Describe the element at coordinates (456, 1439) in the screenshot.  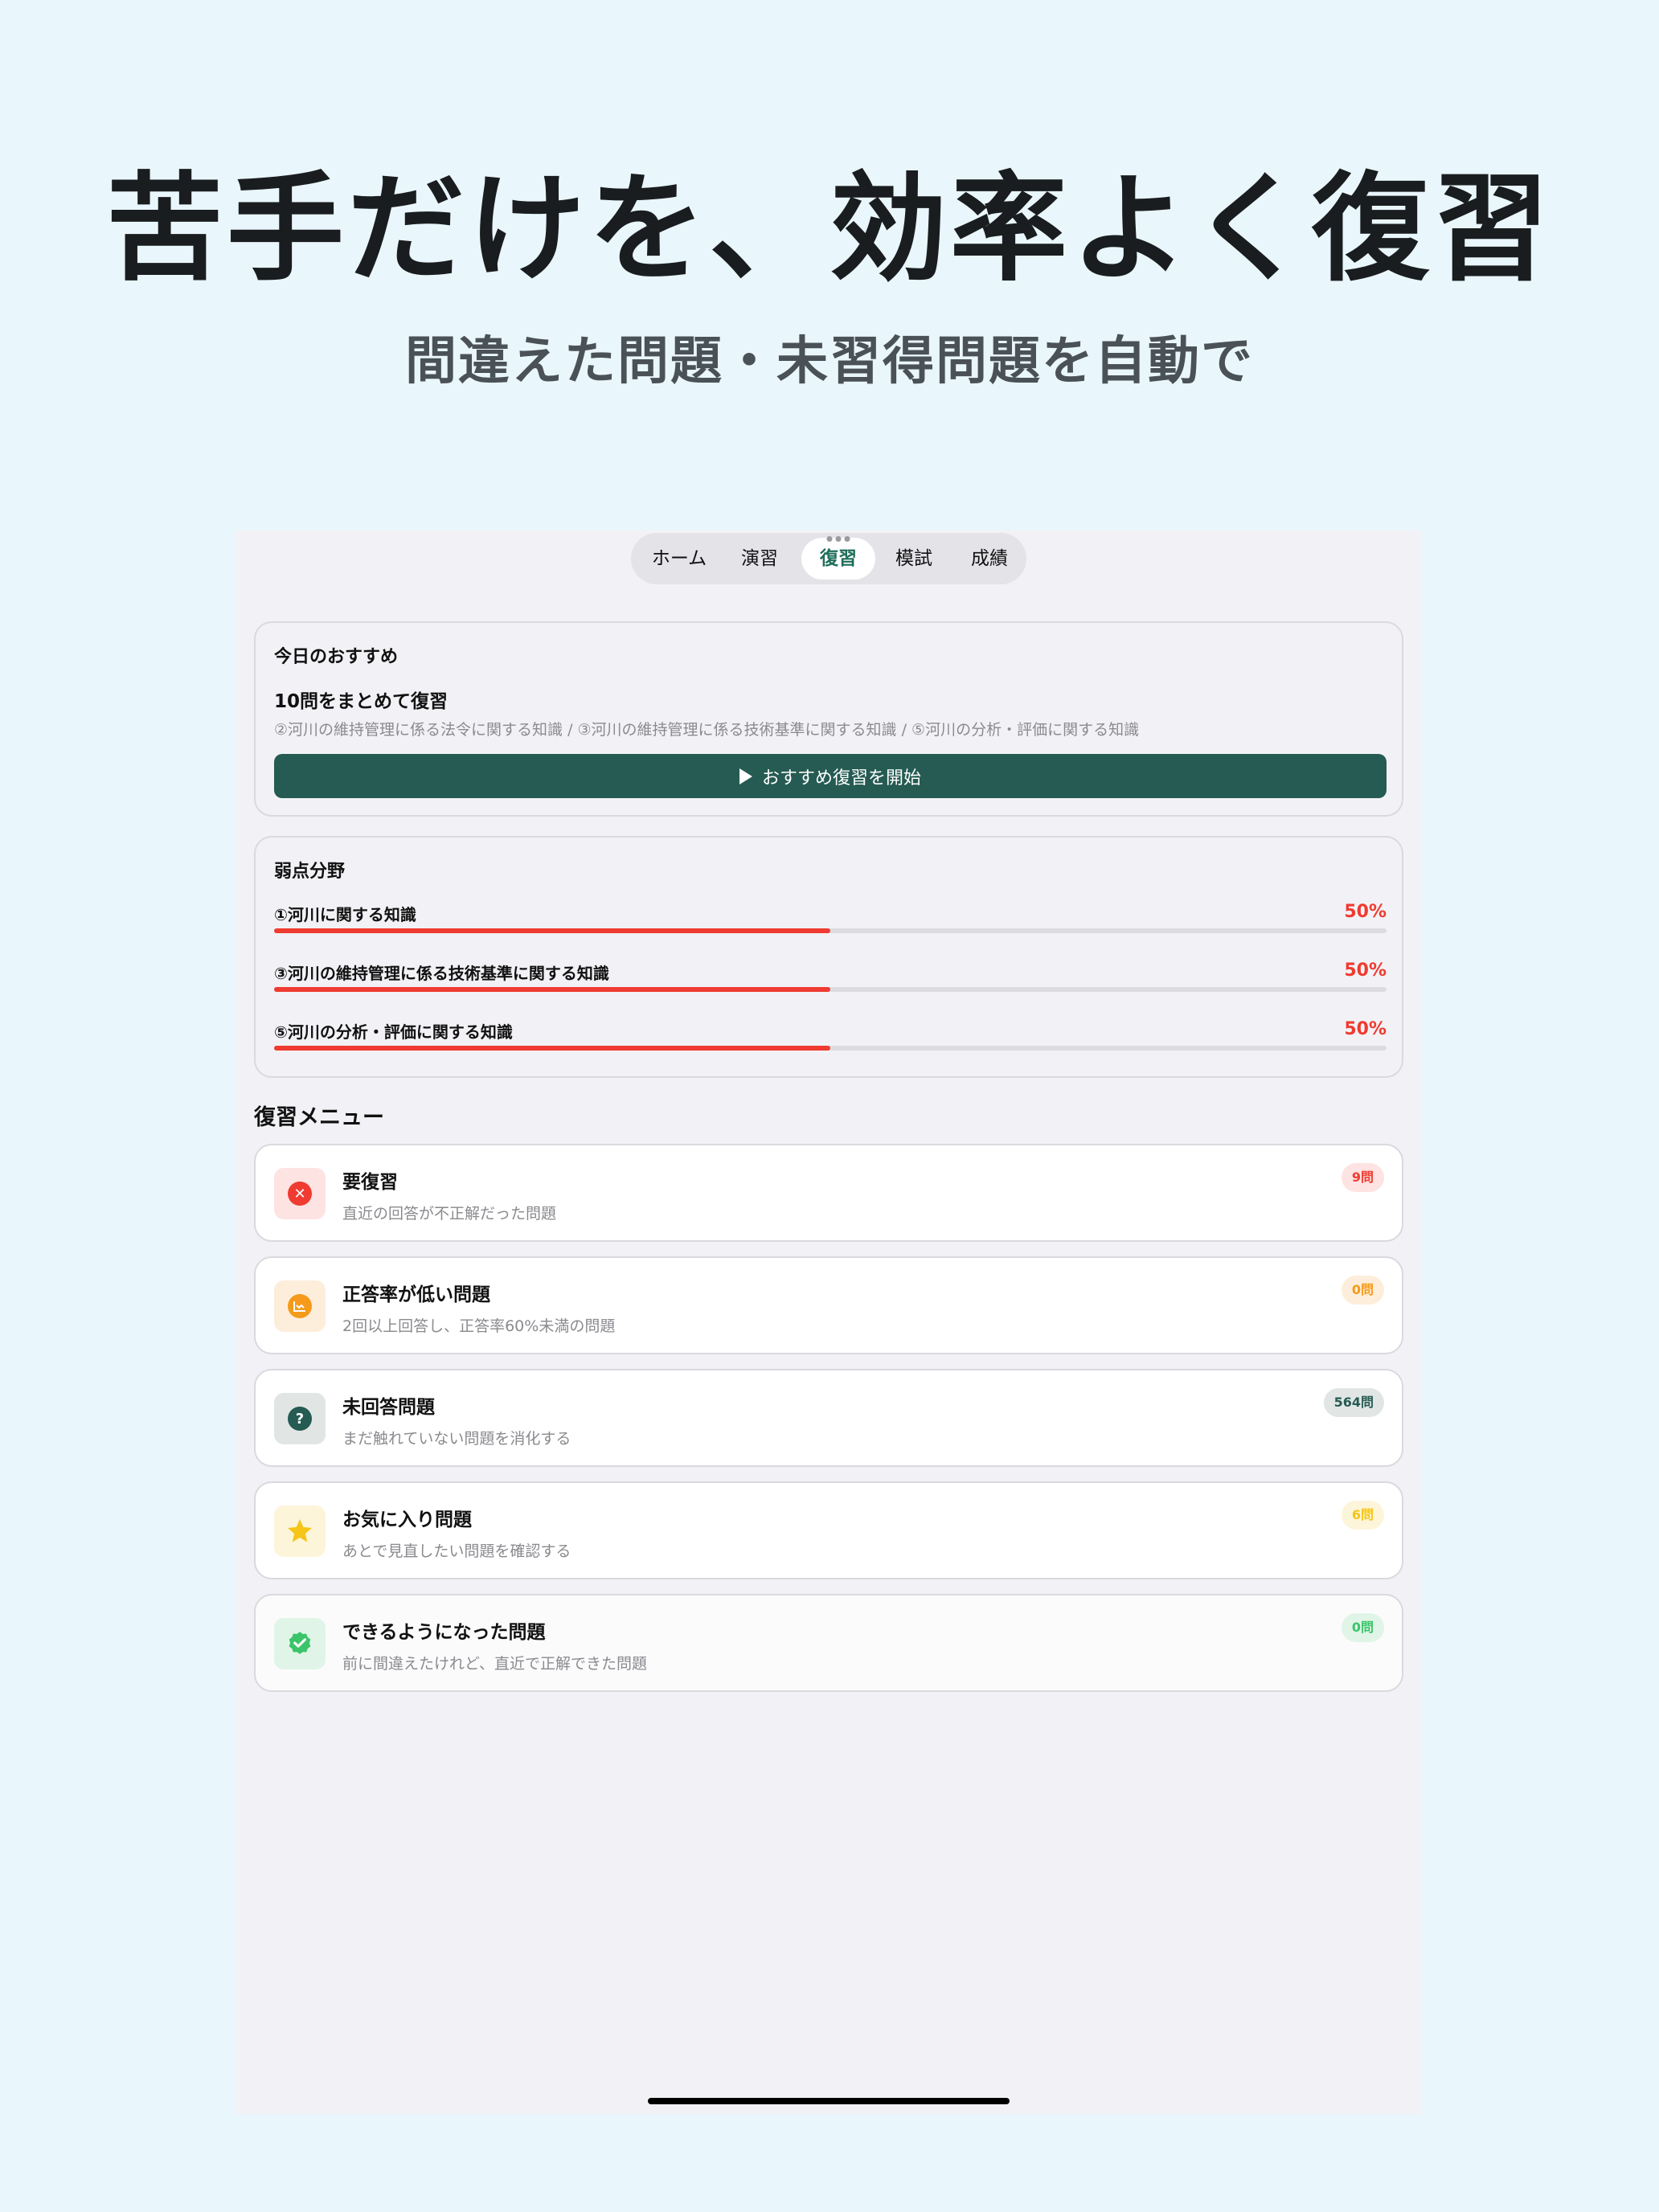
I see `menu-item-description: まだ触れていない問題を消化する` at that location.